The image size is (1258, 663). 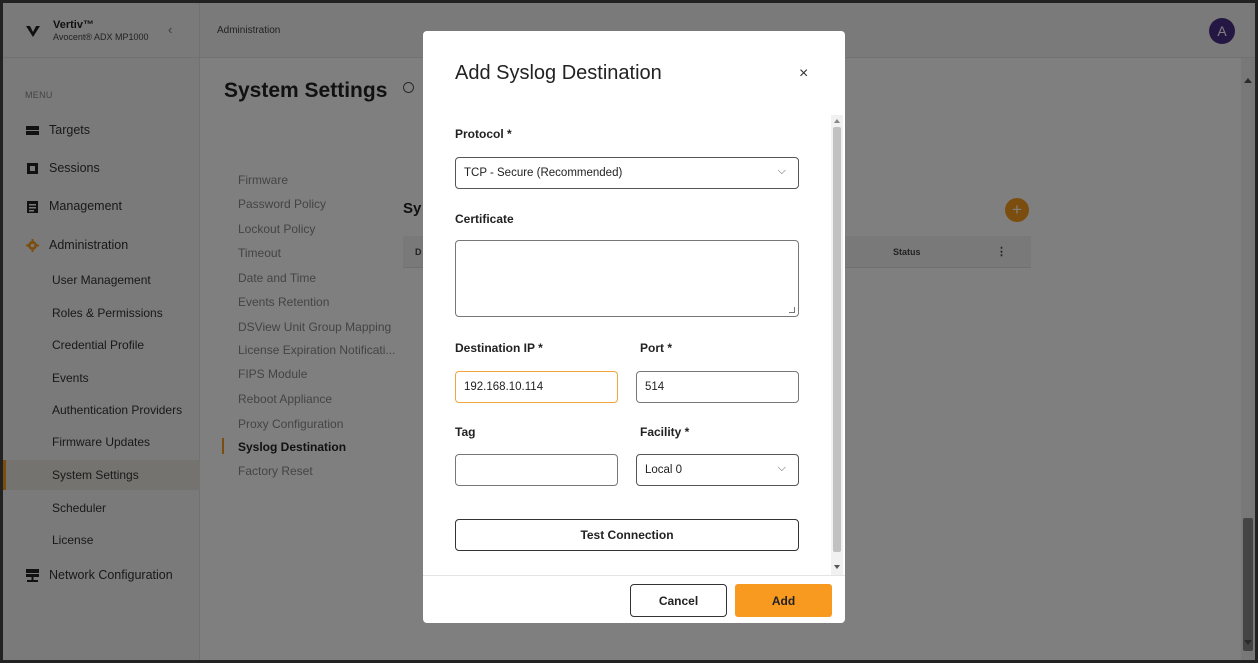 What do you see at coordinates (655, 387) in the screenshot?
I see `port-value: 514` at bounding box center [655, 387].